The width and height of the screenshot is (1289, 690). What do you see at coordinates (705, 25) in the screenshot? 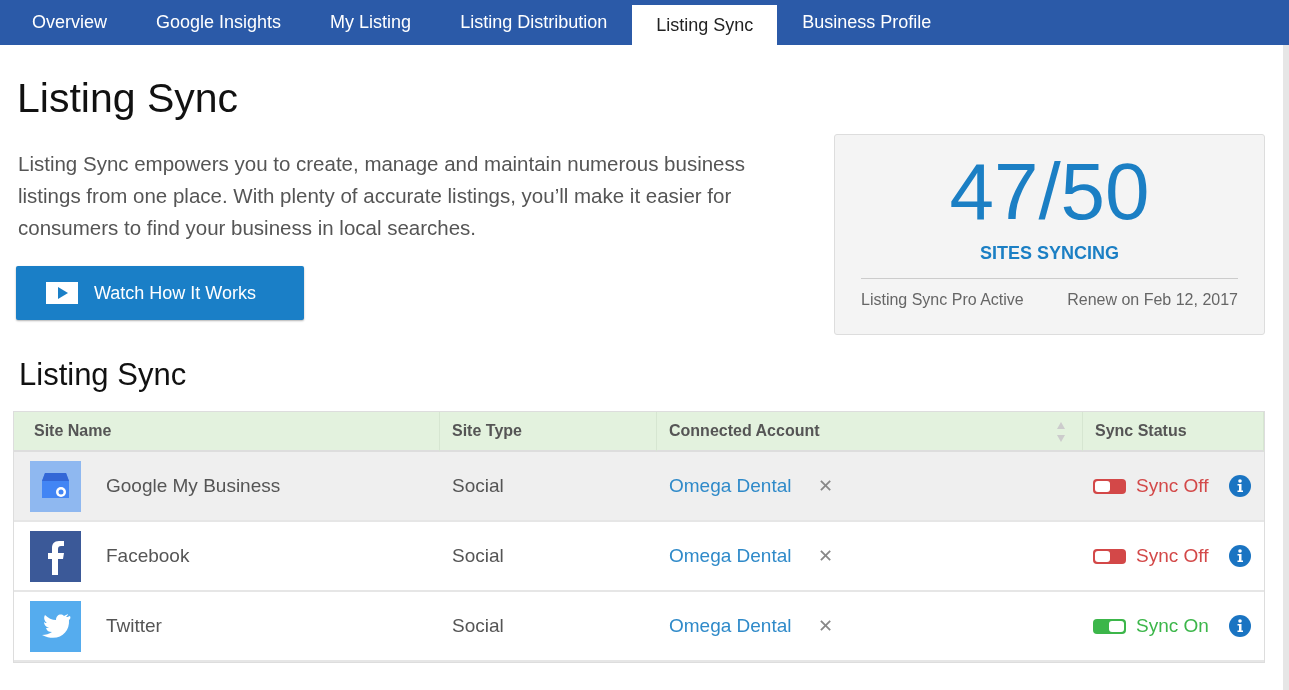
I see `nav-tab: Listing Sync` at bounding box center [705, 25].